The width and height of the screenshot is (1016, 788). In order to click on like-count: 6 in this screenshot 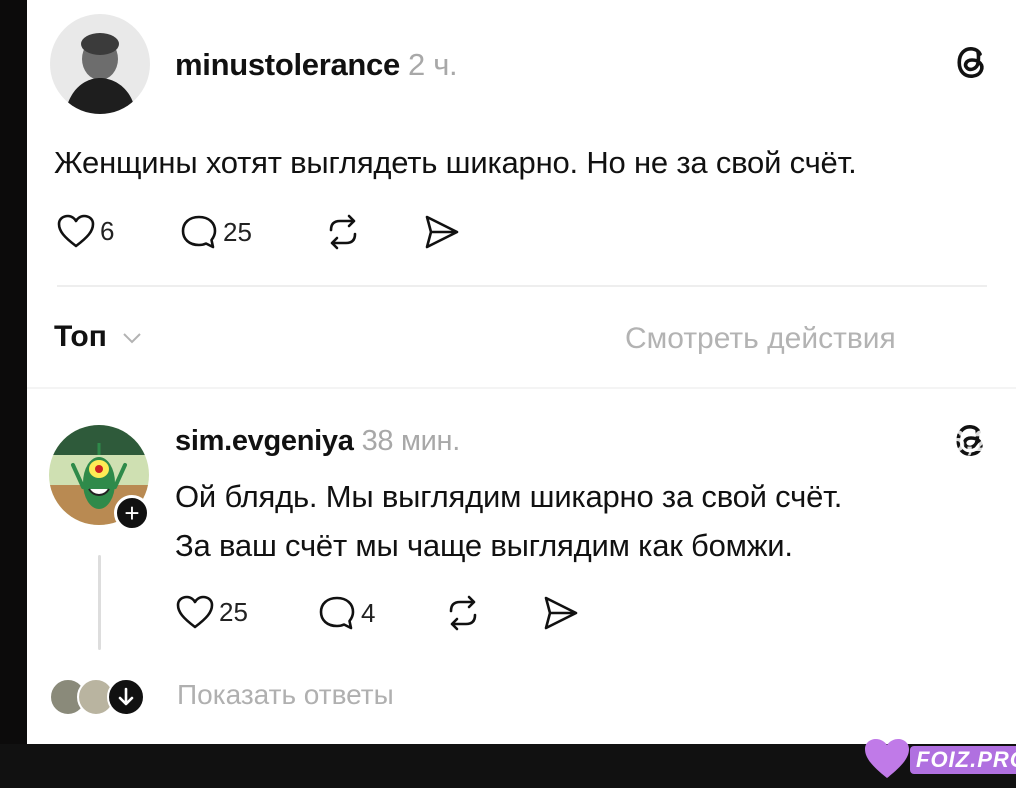, I will do `click(107, 230)`.